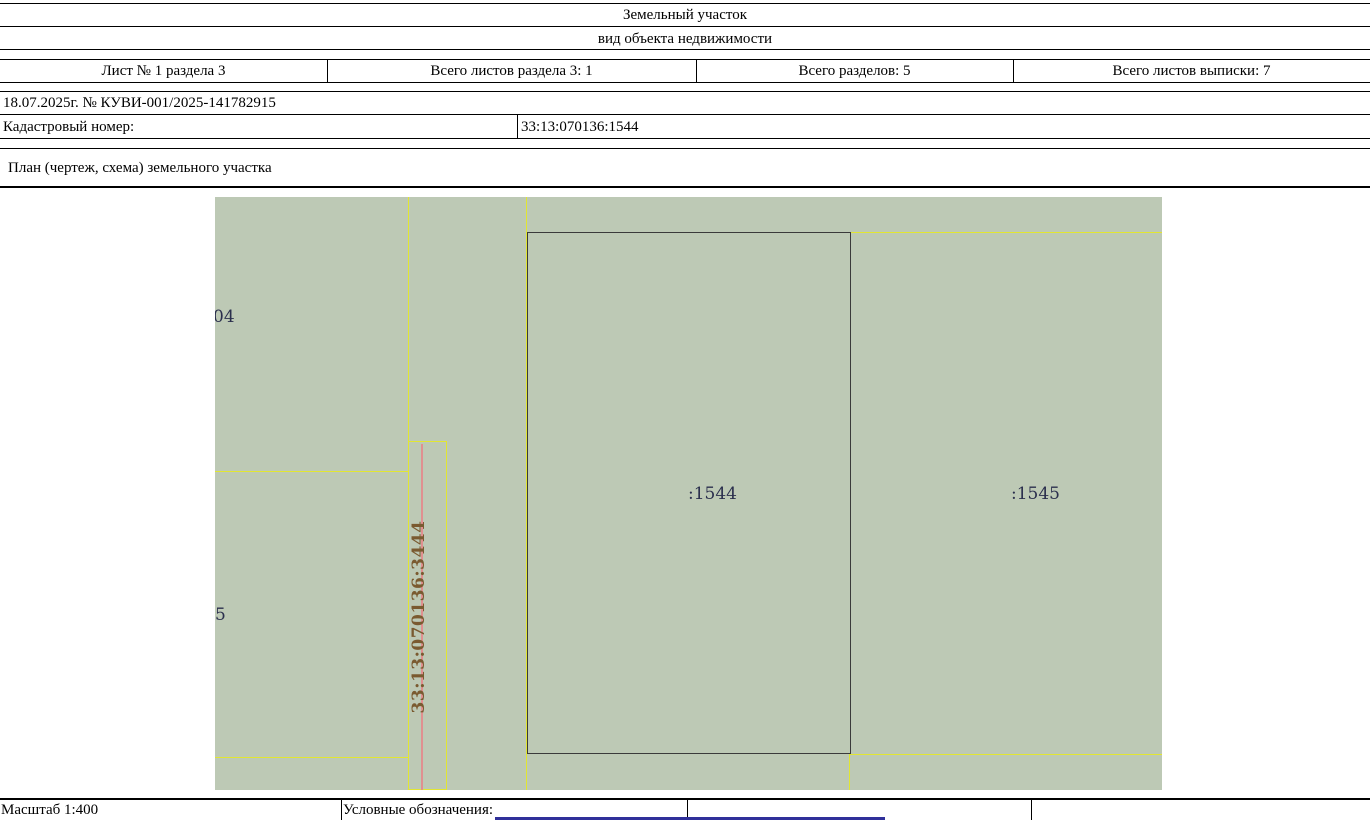 The height and width of the screenshot is (820, 1370). I want to click on parcel-label-1545: :1545, so click(1035, 494).